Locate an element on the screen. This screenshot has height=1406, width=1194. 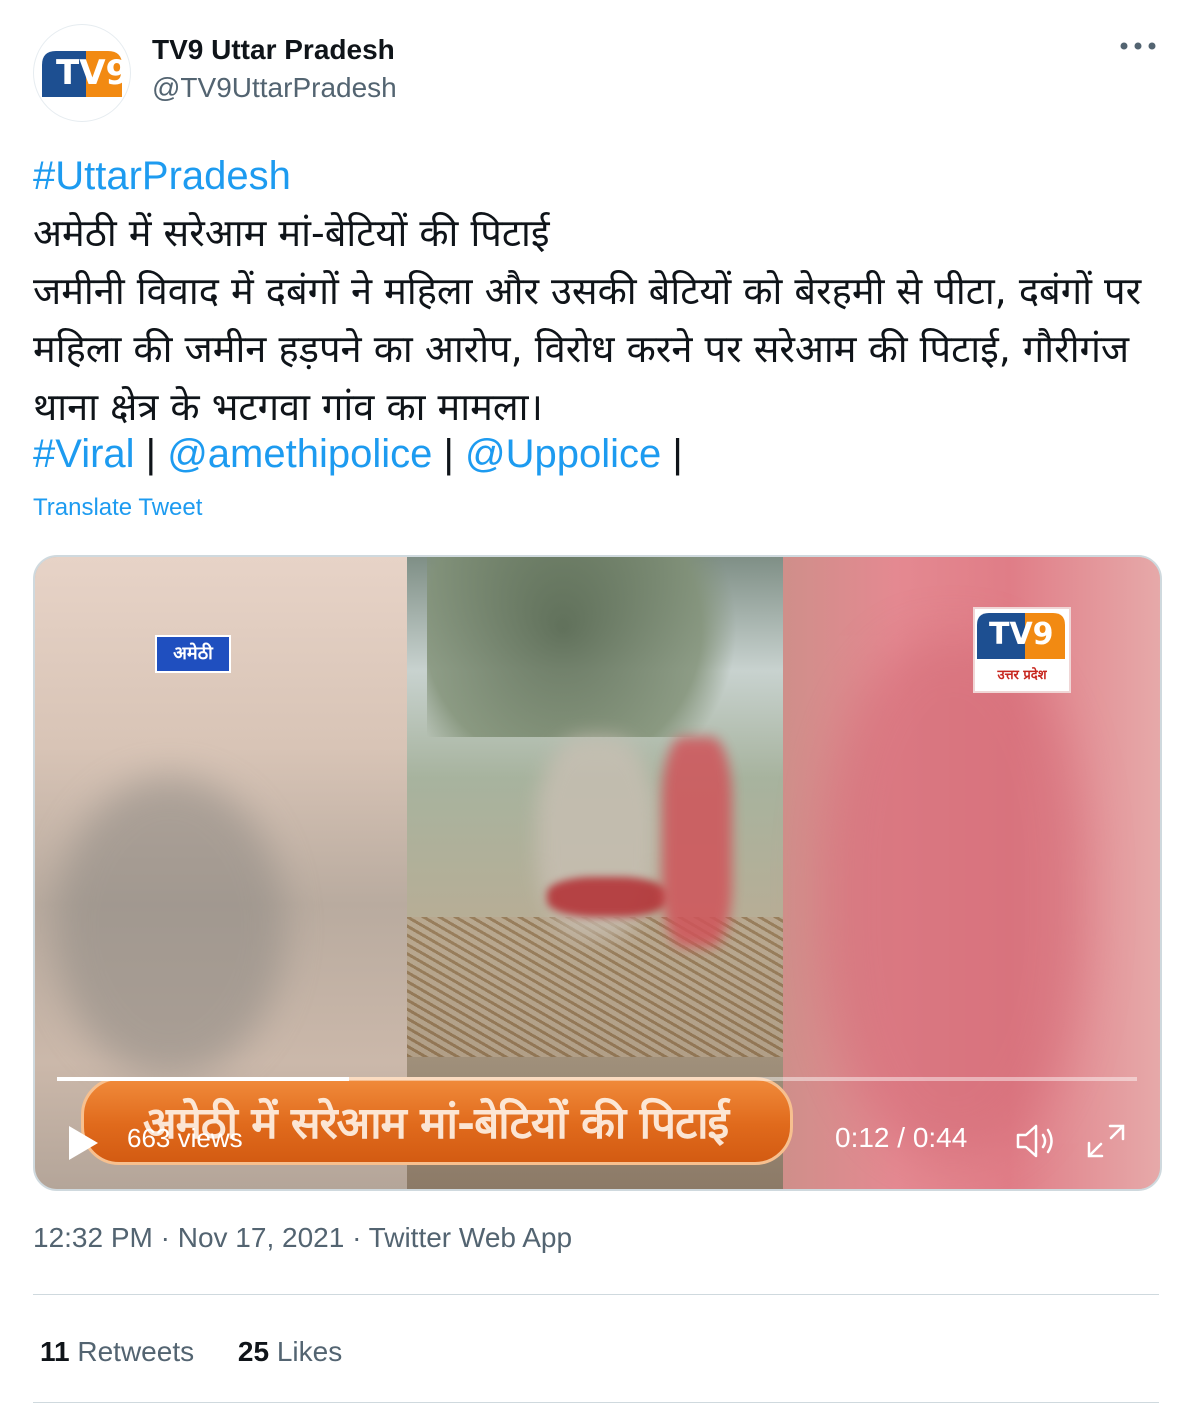
hashtag-uttarpradesh: #UttarPradesh is located at coordinates (595, 176).